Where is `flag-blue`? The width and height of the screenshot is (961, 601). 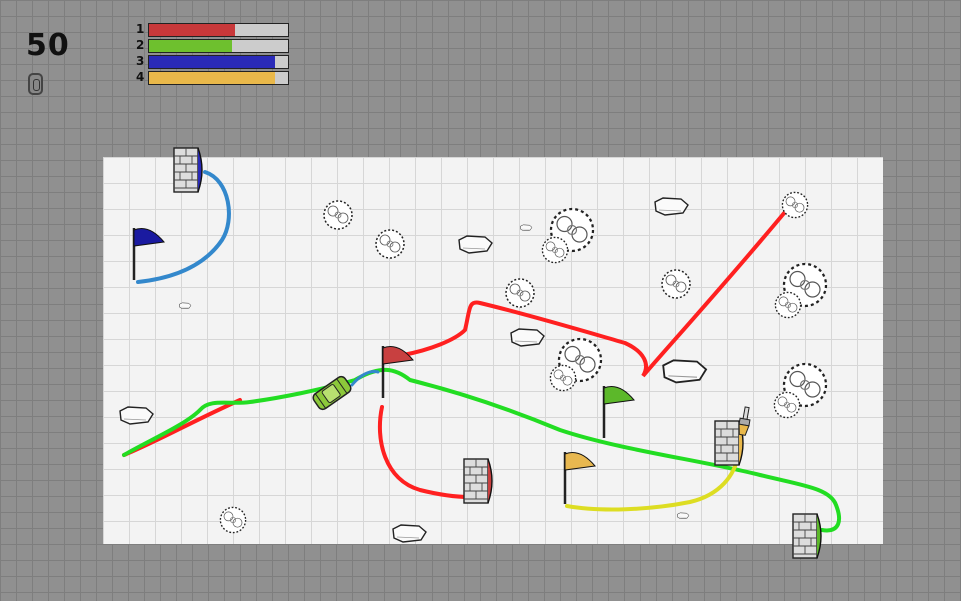
flag-blue is located at coordinates (148, 254).